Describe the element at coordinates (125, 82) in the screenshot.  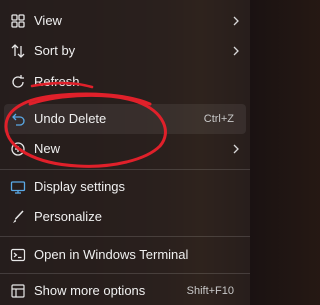
I see `menu-item-refresh: Refresh` at that location.